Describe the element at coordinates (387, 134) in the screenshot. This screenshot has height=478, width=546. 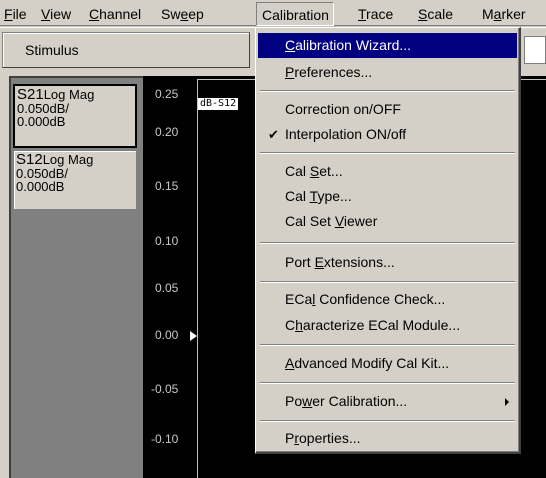
I see `menu-item-interpolation-toggle: ✔ Interpolation ON/off` at that location.